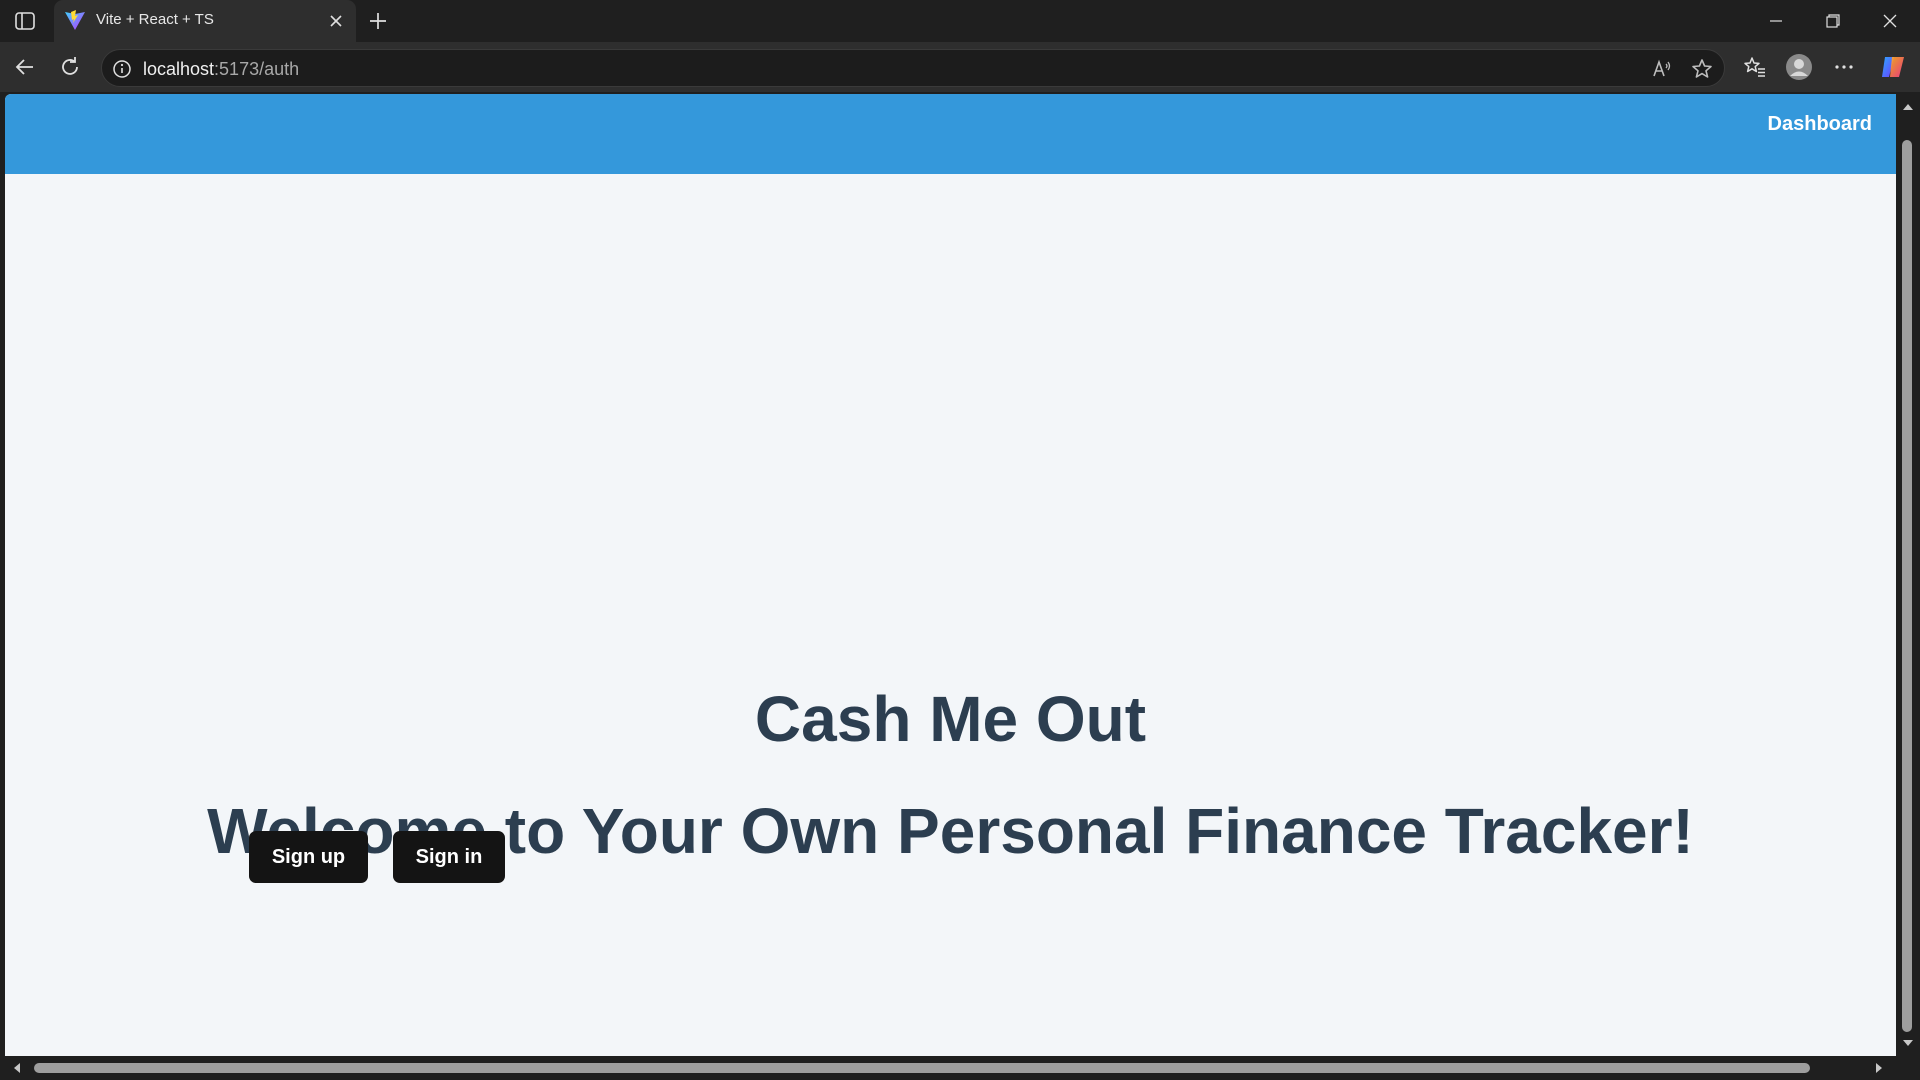  I want to click on url-path: :5173/auth, so click(257, 69).